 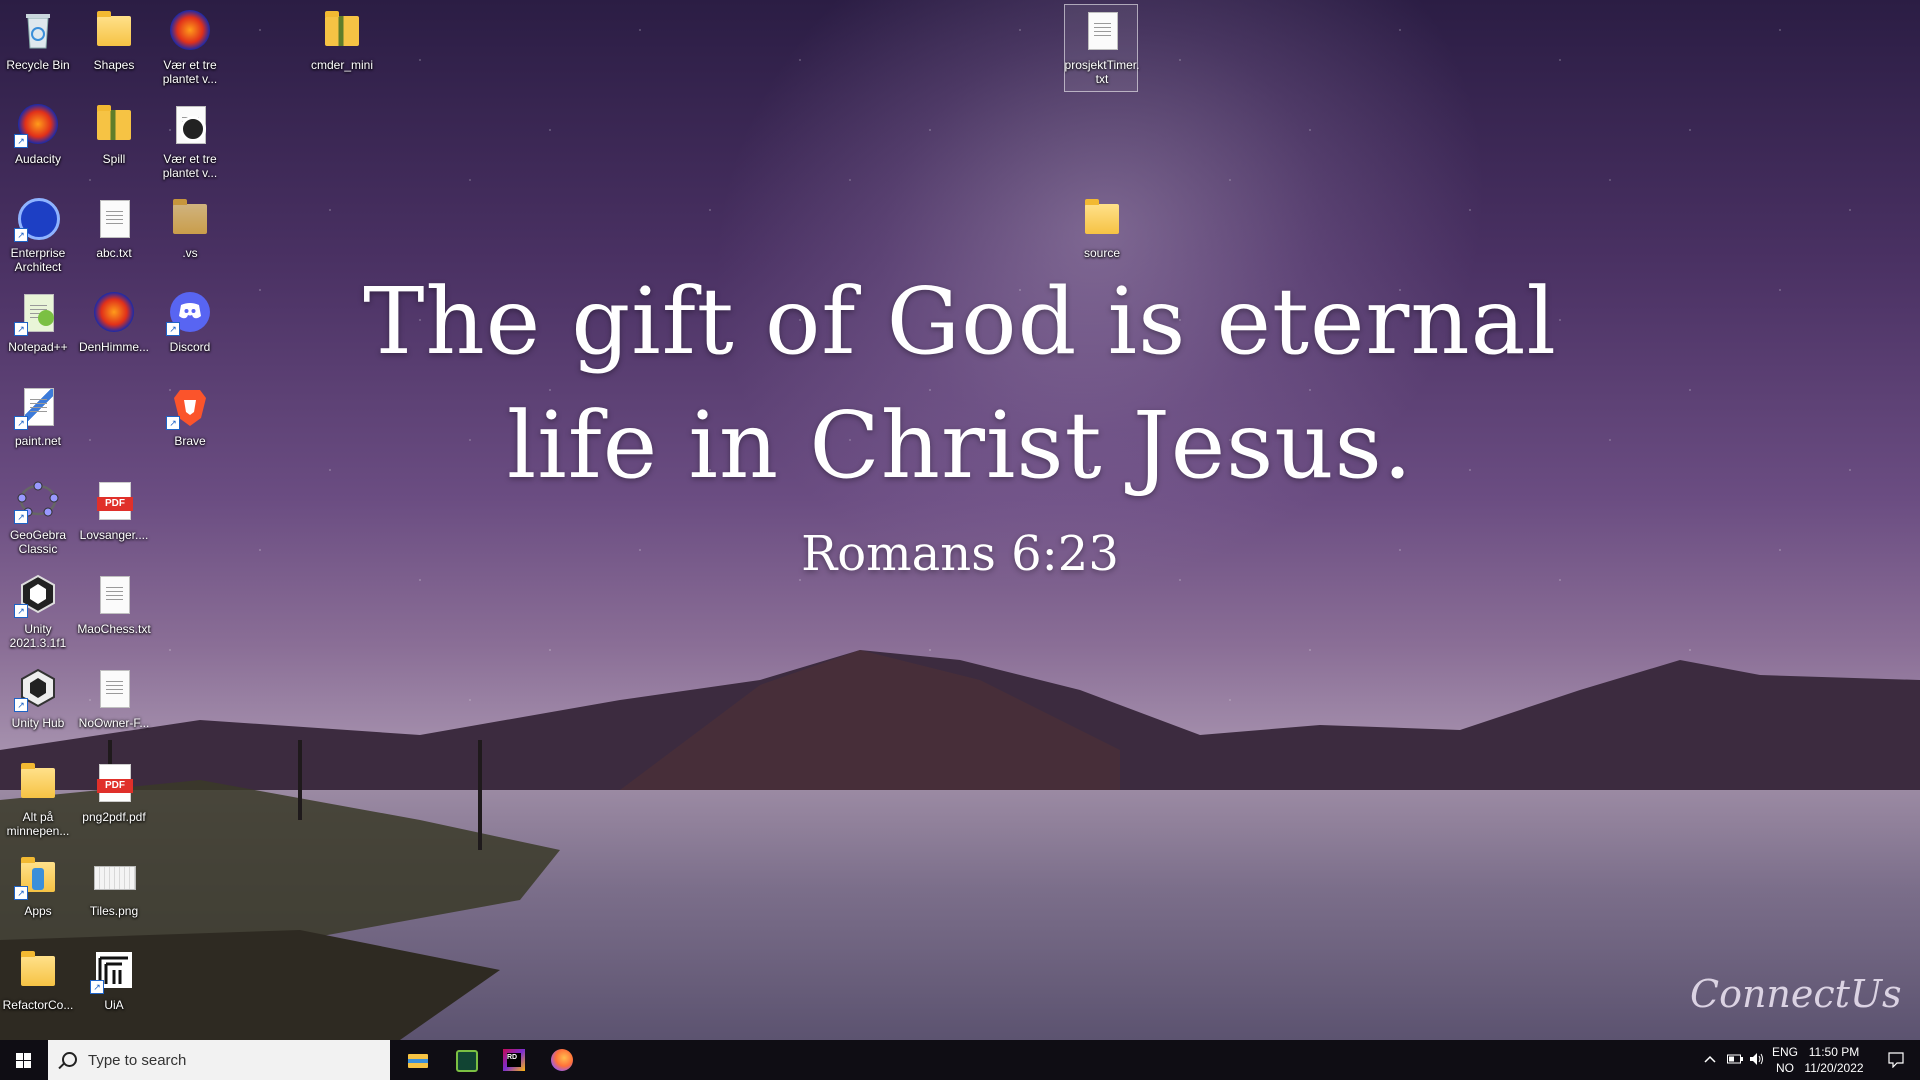 What do you see at coordinates (1784, 1052) in the screenshot?
I see `language-code: ENG` at bounding box center [1784, 1052].